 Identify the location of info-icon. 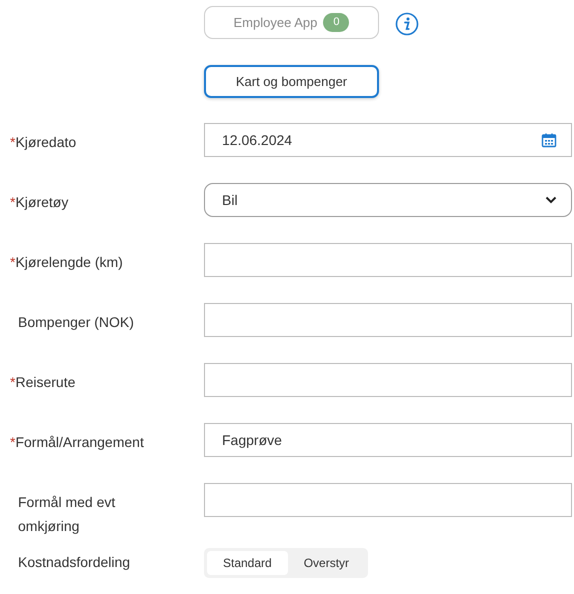
(407, 24).